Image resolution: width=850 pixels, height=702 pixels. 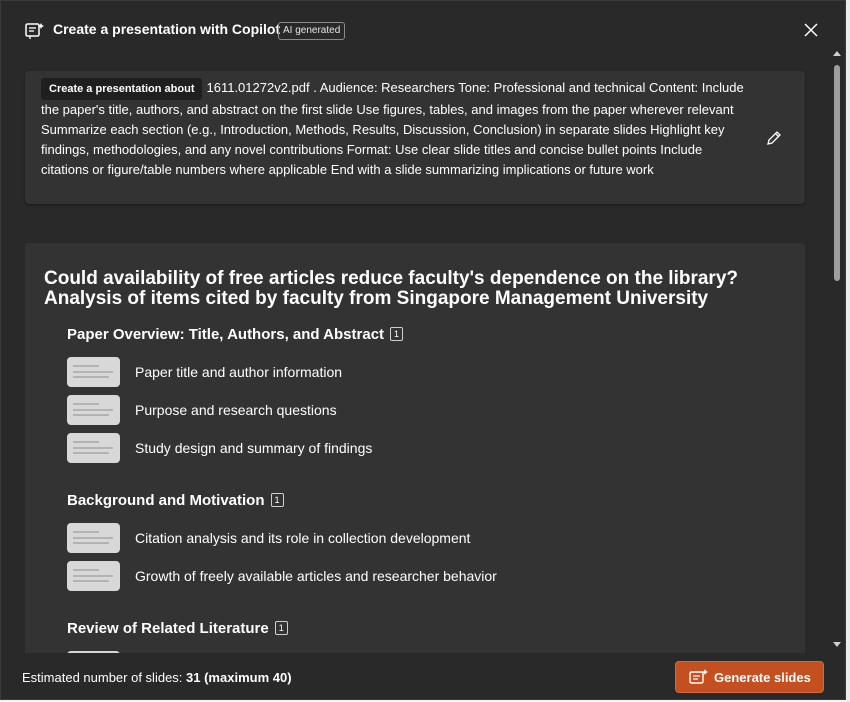 What do you see at coordinates (762, 677) in the screenshot?
I see `generate-slides-label: Generate slides` at bounding box center [762, 677].